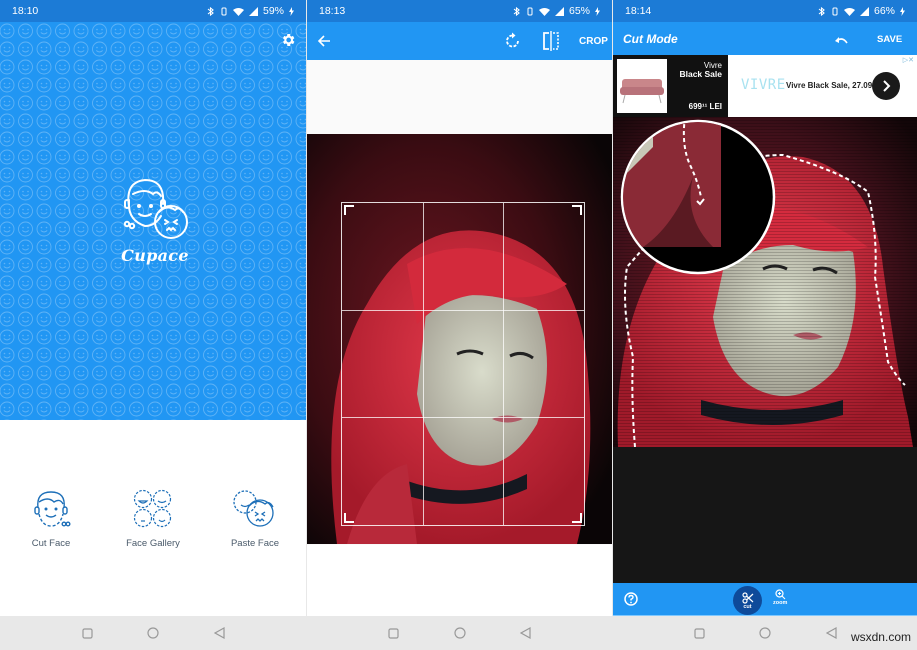 The height and width of the screenshot is (650, 917). I want to click on back-arrow-icon, so click(324, 43).